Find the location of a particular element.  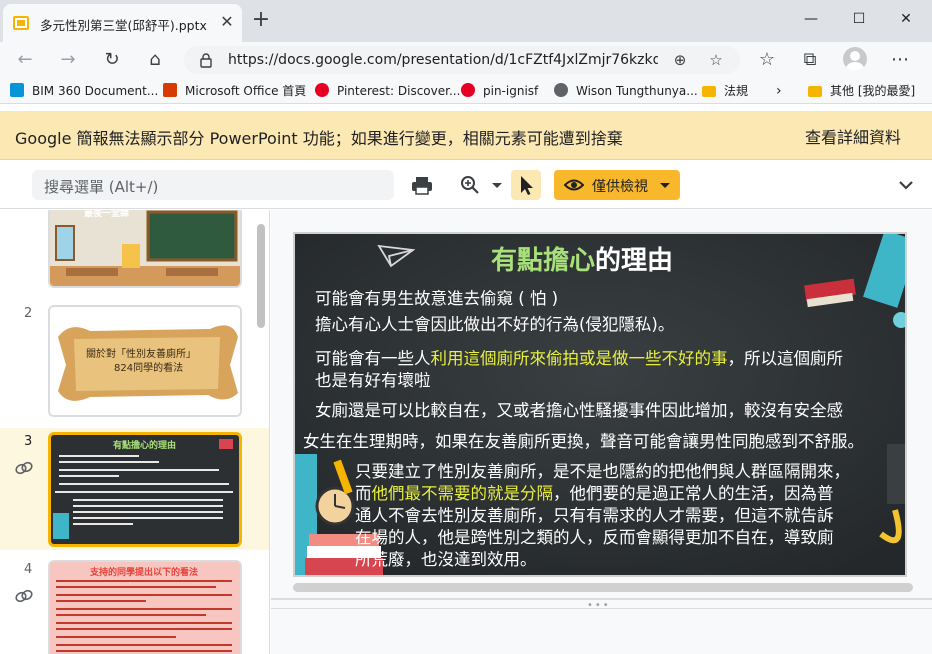

thumb2-caption-line1: 關於對「性別友善廁所」 is located at coordinates (141, 354).